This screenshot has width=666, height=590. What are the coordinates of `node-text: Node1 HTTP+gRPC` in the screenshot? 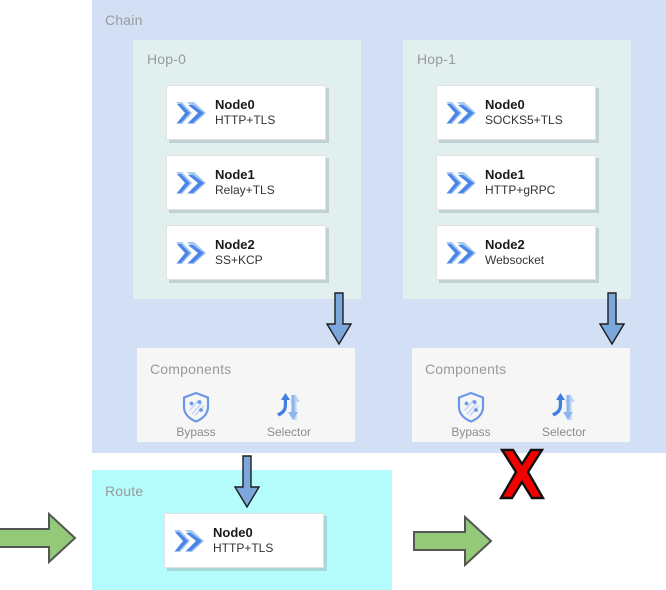 It's located at (520, 183).